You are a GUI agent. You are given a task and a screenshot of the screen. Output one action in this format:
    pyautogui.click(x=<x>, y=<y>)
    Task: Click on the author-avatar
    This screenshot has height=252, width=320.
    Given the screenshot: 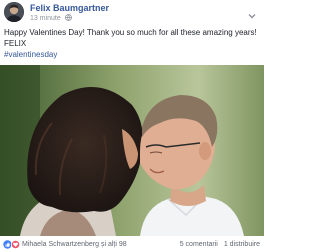 What is the action you would take?
    pyautogui.click(x=14, y=12)
    